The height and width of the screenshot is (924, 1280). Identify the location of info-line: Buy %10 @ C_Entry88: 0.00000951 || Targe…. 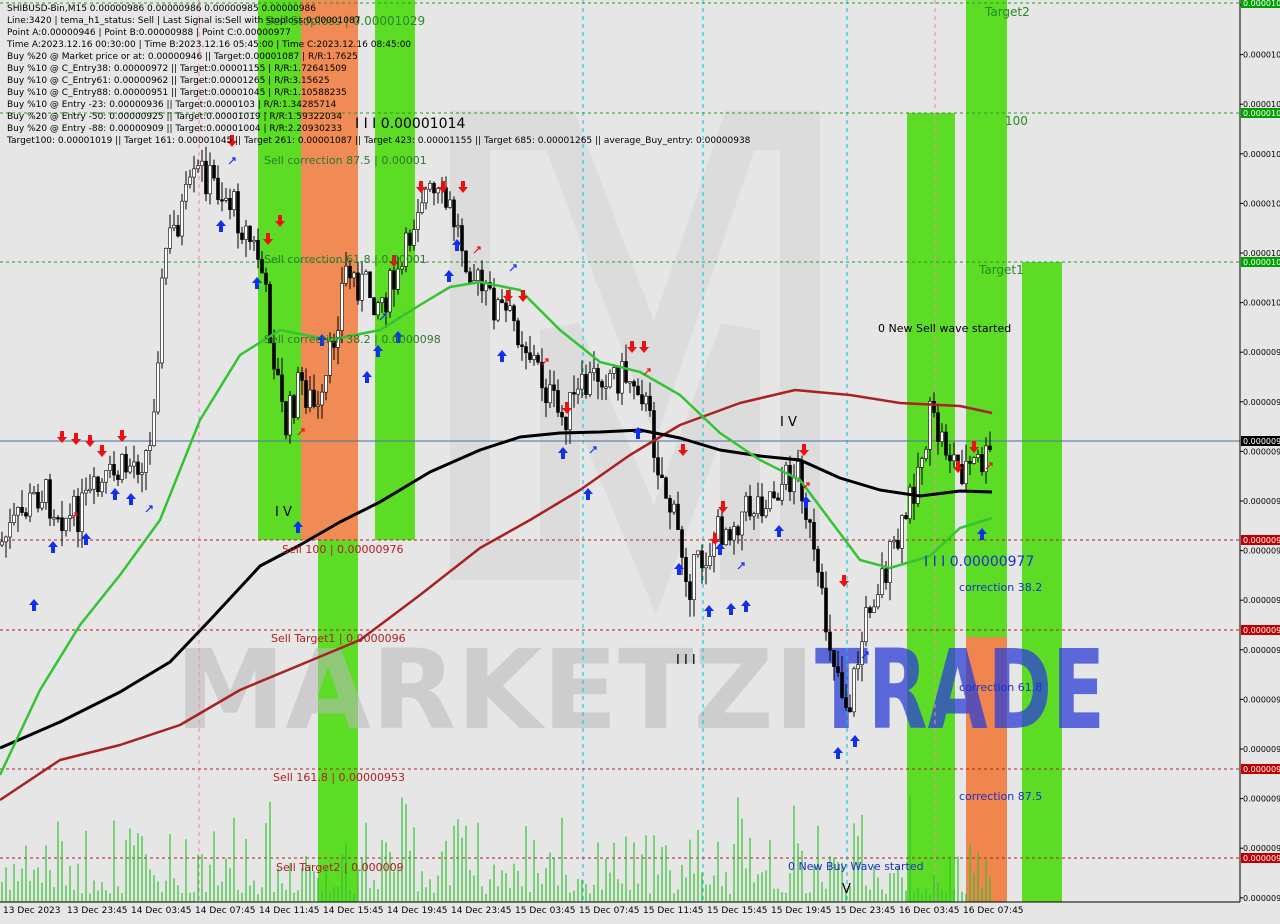
(177, 93).